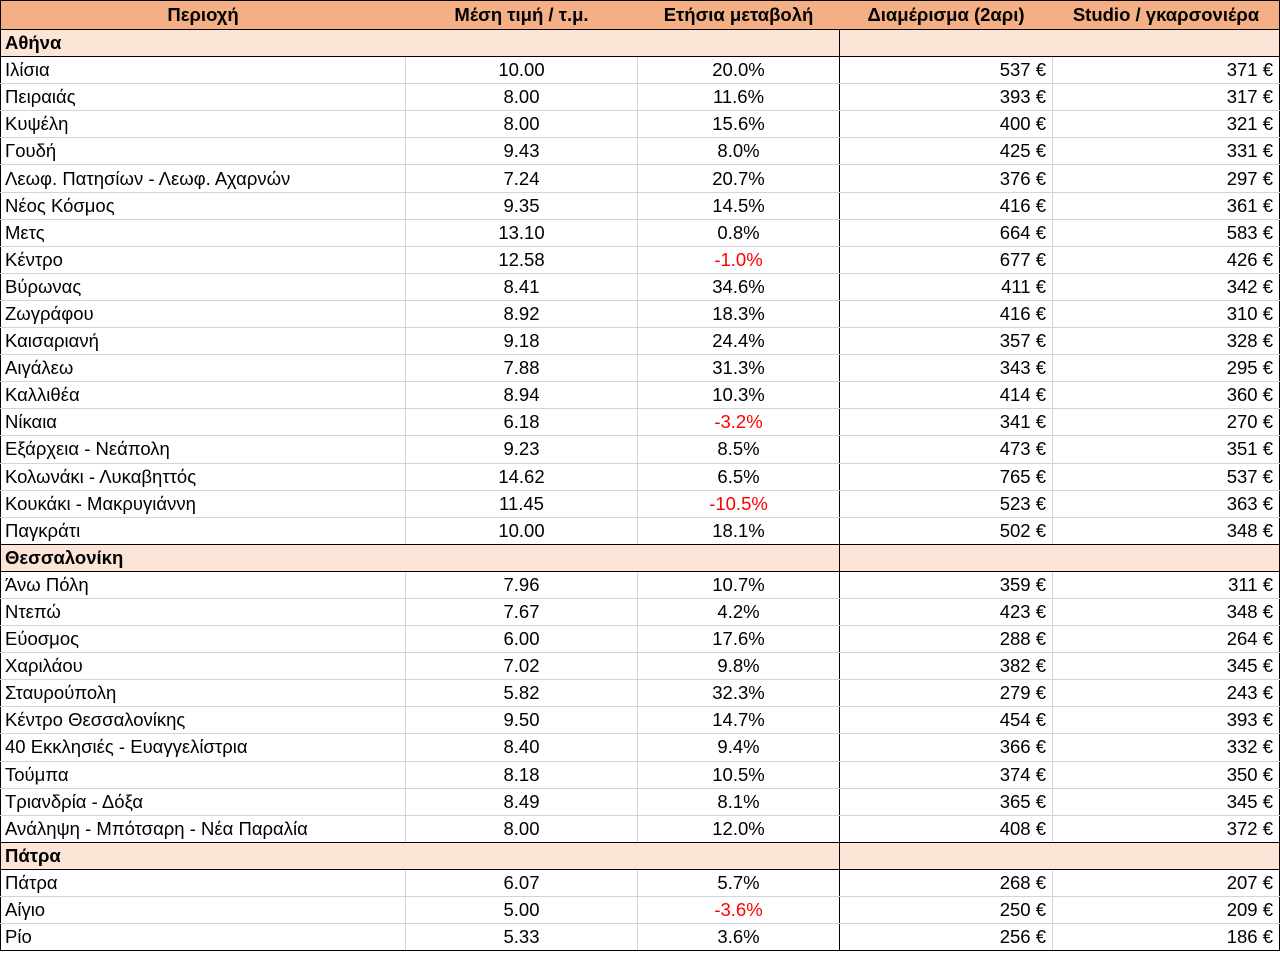 The width and height of the screenshot is (1280, 953). What do you see at coordinates (203, 530) in the screenshot?
I see `area-cell: Παγκράτι` at bounding box center [203, 530].